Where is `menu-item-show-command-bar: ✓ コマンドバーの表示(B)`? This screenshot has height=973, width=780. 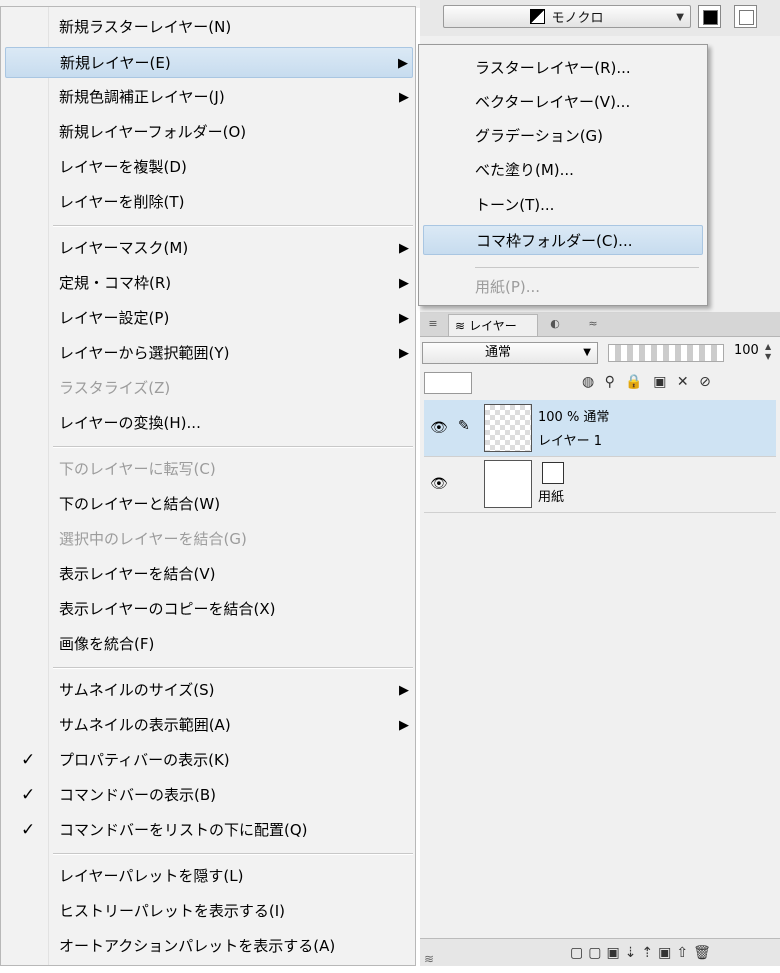 menu-item-show-command-bar: ✓ コマンドバーの表示(B) is located at coordinates (209, 795).